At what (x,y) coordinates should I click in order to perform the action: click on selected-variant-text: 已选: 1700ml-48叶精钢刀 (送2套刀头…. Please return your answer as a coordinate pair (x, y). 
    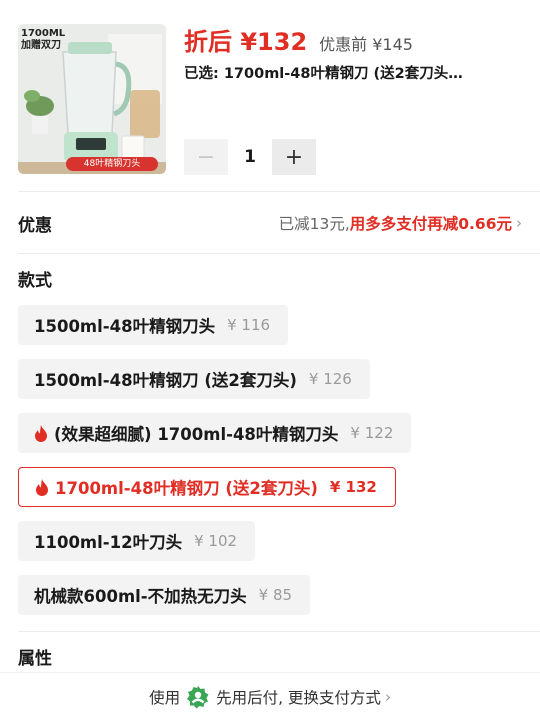
    Looking at the image, I should click on (323, 74).